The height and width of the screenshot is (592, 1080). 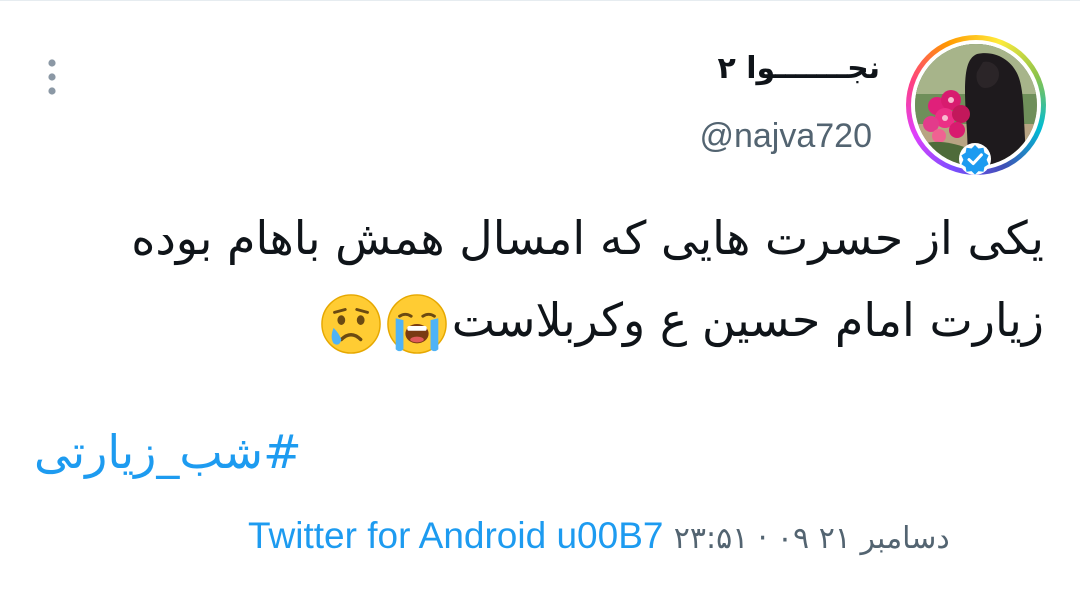 What do you see at coordinates (798, 68) in the screenshot?
I see `author-display-name: نجـــــــوا ۲` at bounding box center [798, 68].